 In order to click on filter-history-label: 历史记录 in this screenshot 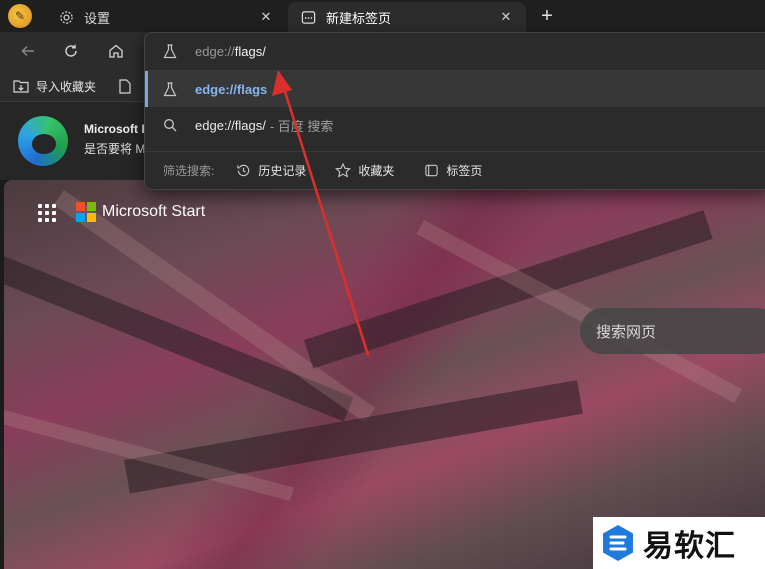, I will do `click(282, 171)`.